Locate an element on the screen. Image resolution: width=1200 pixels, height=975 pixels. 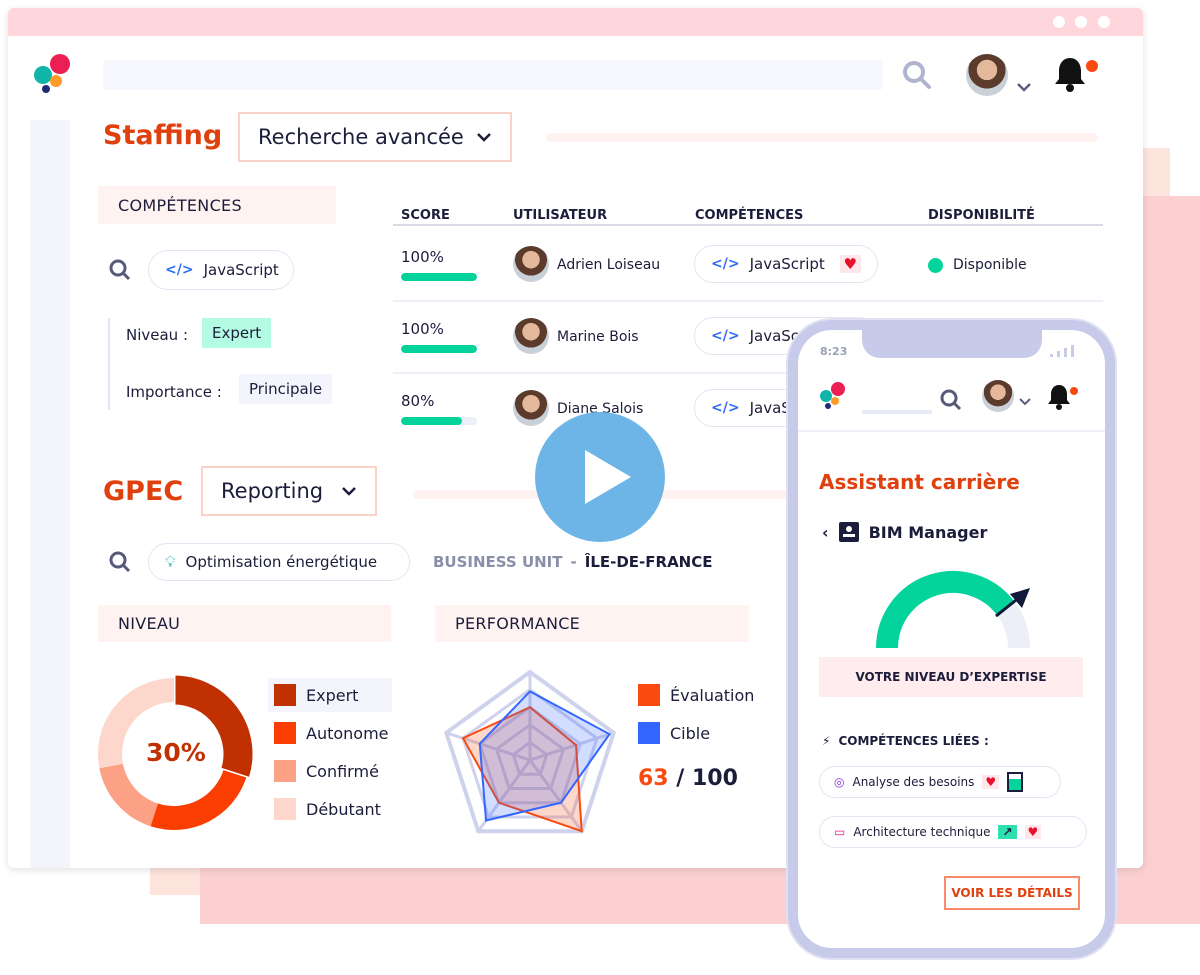
score-value: 63 is located at coordinates (653, 778).